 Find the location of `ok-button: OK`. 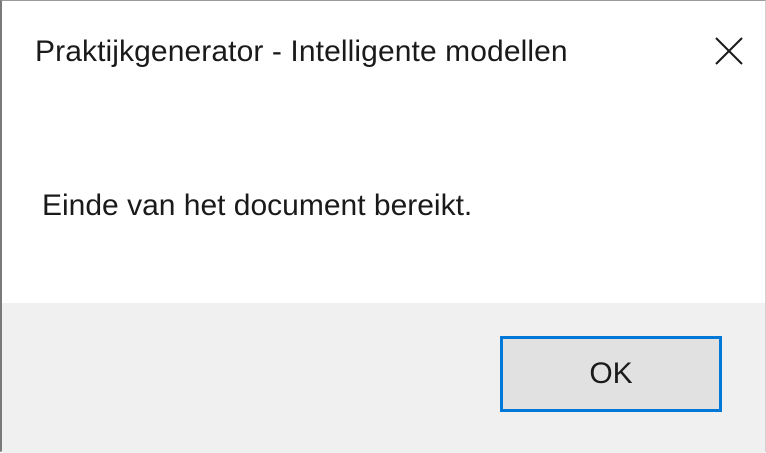

ok-button: OK is located at coordinates (611, 374).